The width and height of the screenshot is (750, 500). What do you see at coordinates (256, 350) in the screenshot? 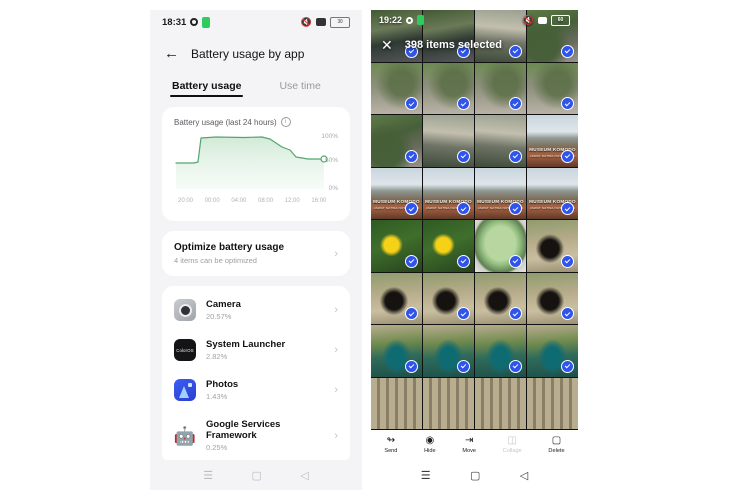
I see `app-row-system-launcher: ColorOS System Launcher 2.82% ›` at bounding box center [256, 350].